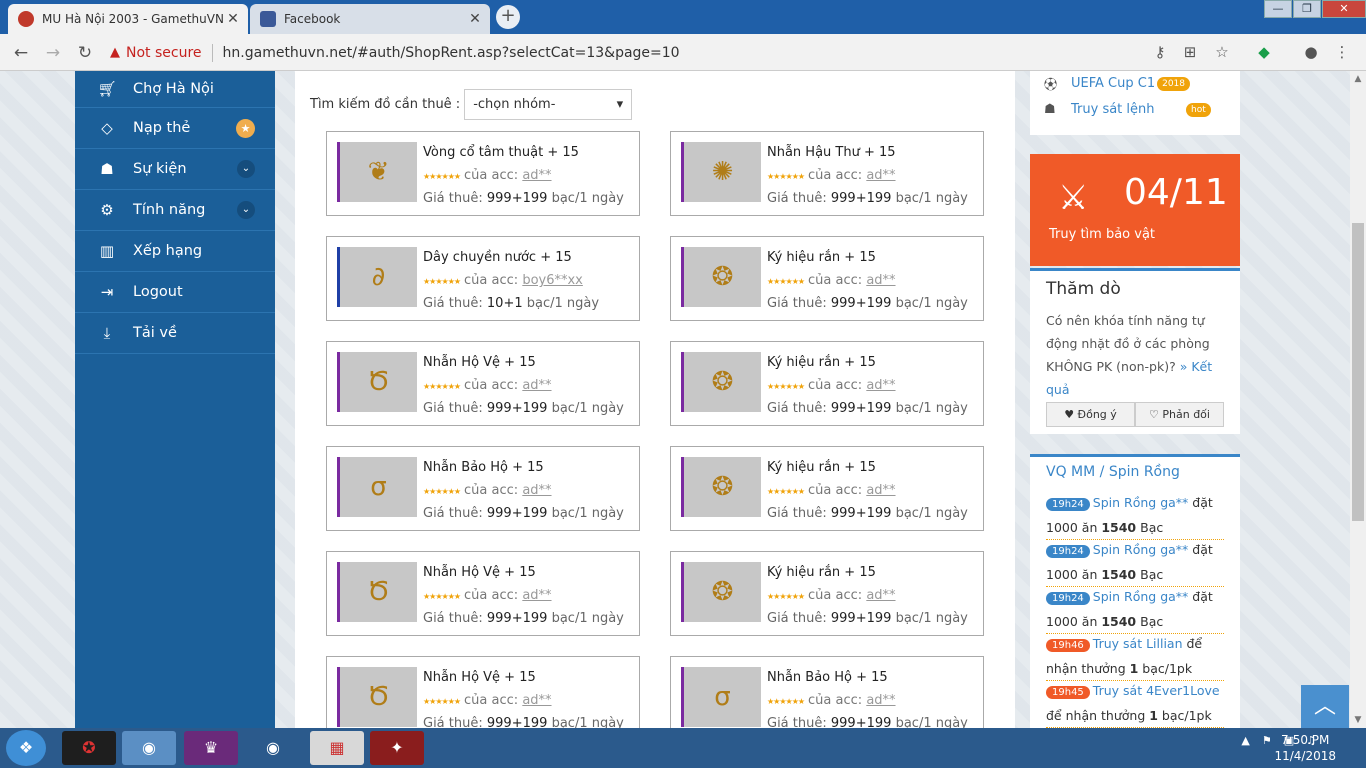 This screenshot has width=1366, height=768. Describe the element at coordinates (268, 19) in the screenshot. I see `facebook-favicon-icon` at that location.